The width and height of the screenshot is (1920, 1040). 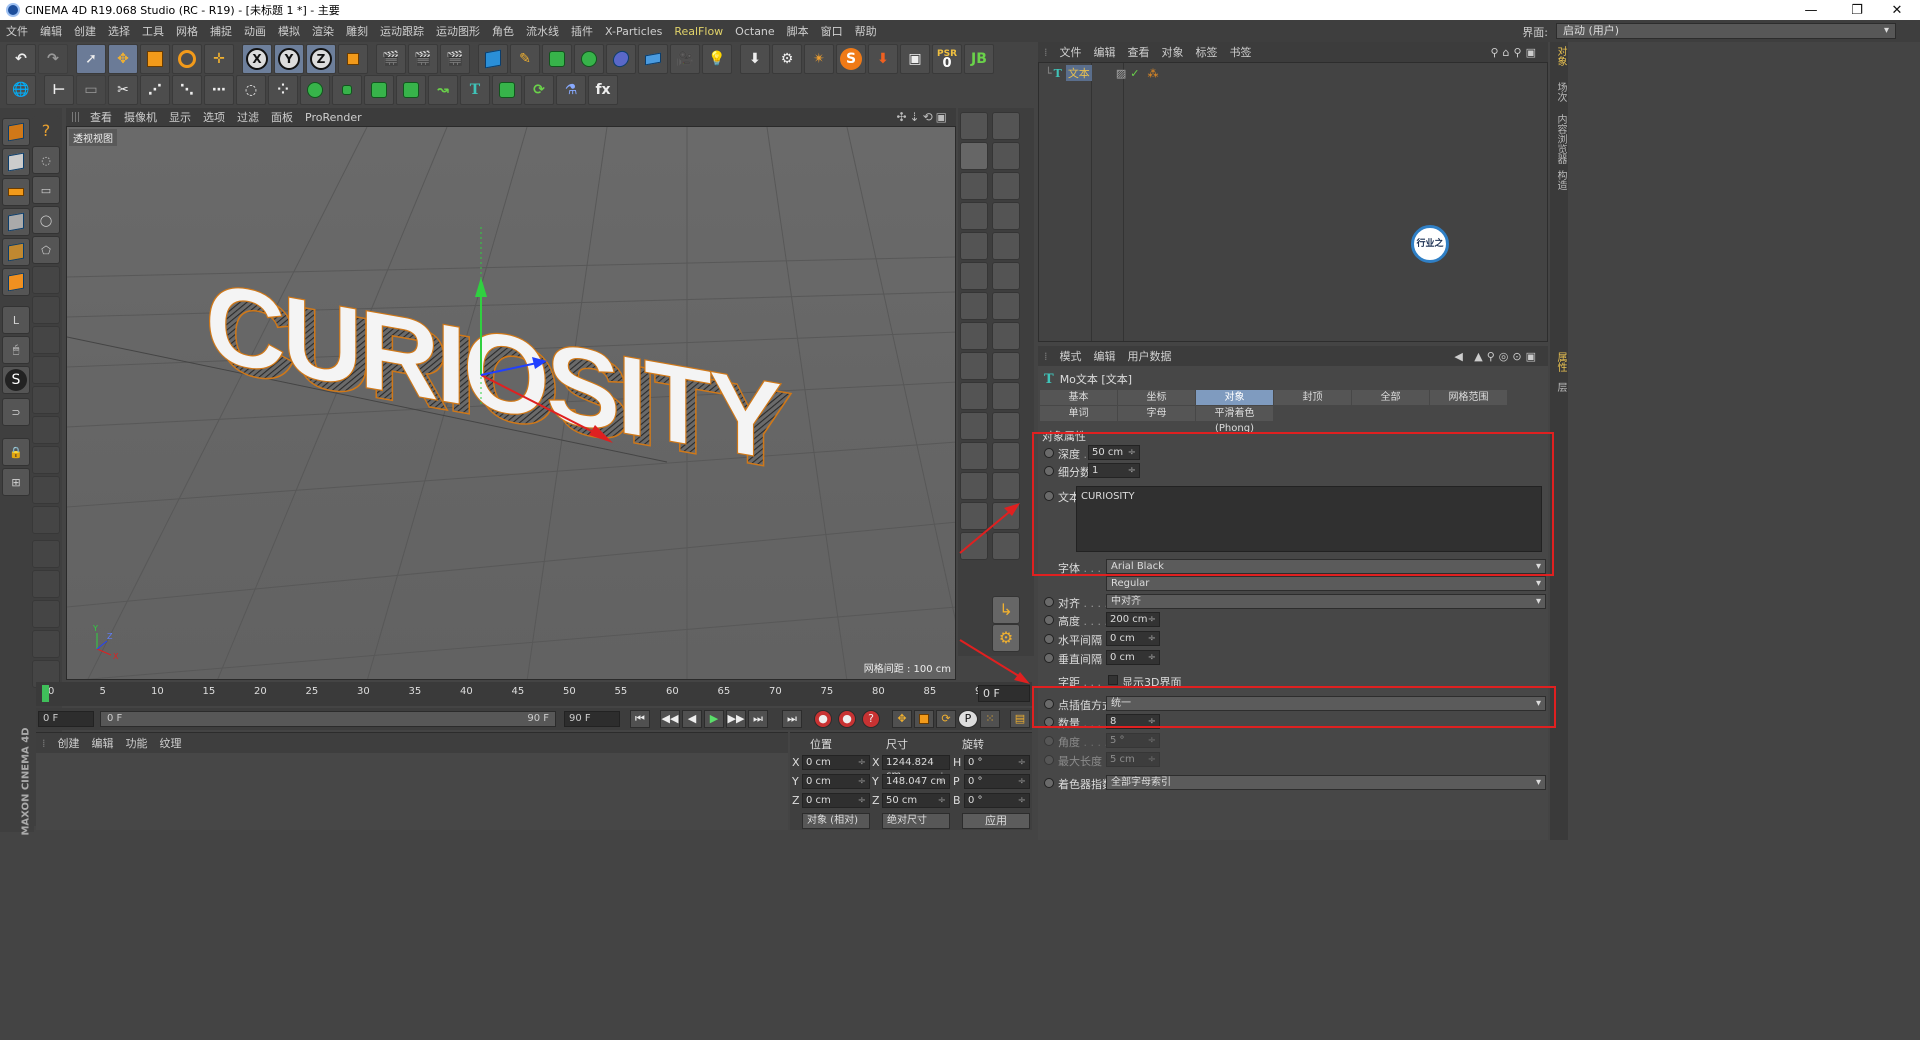 I want to click on hspace-field: 0 cm, so click(x=1133, y=638).